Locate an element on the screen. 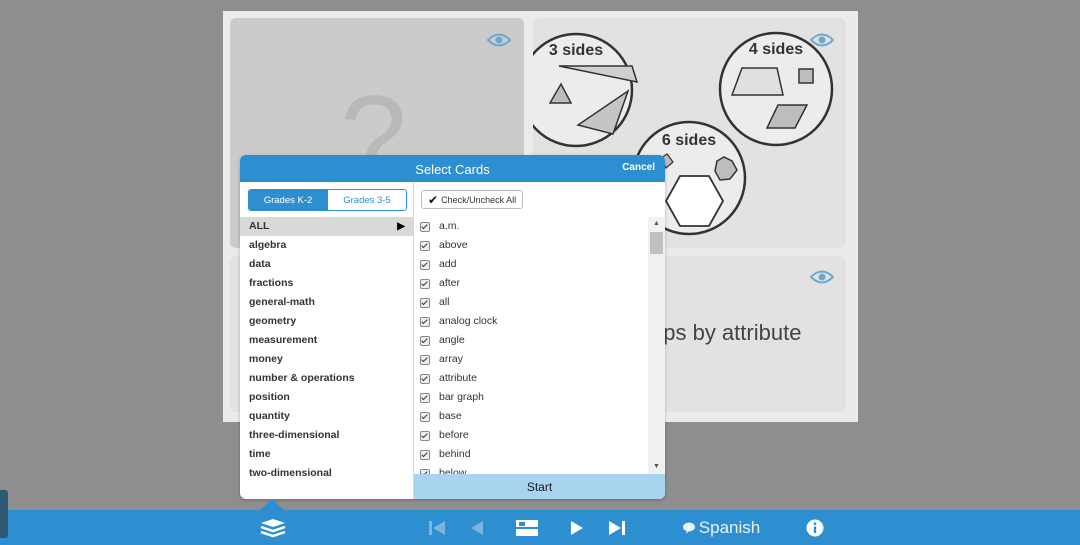 The width and height of the screenshot is (1080, 545). item-label: analog clock is located at coordinates (468, 321).